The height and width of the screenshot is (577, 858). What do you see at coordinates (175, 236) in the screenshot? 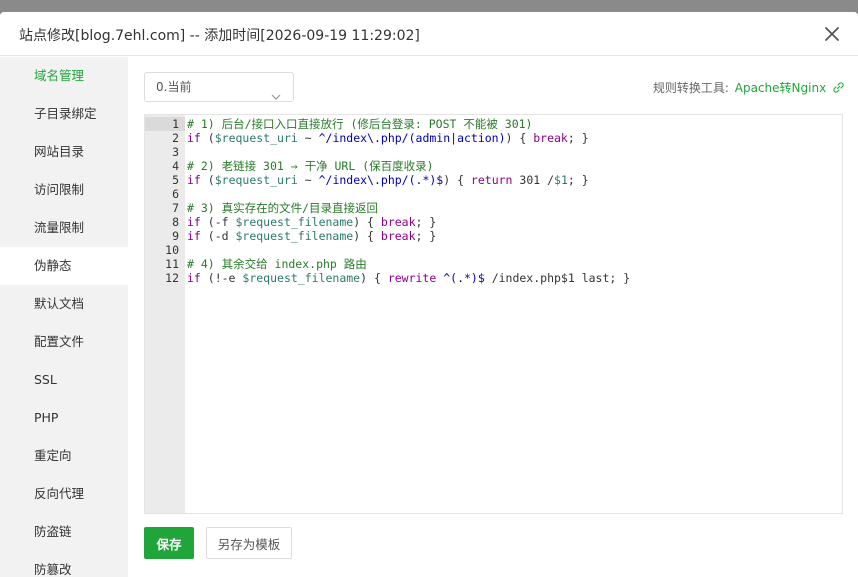
I see `line-number: 9` at bounding box center [175, 236].